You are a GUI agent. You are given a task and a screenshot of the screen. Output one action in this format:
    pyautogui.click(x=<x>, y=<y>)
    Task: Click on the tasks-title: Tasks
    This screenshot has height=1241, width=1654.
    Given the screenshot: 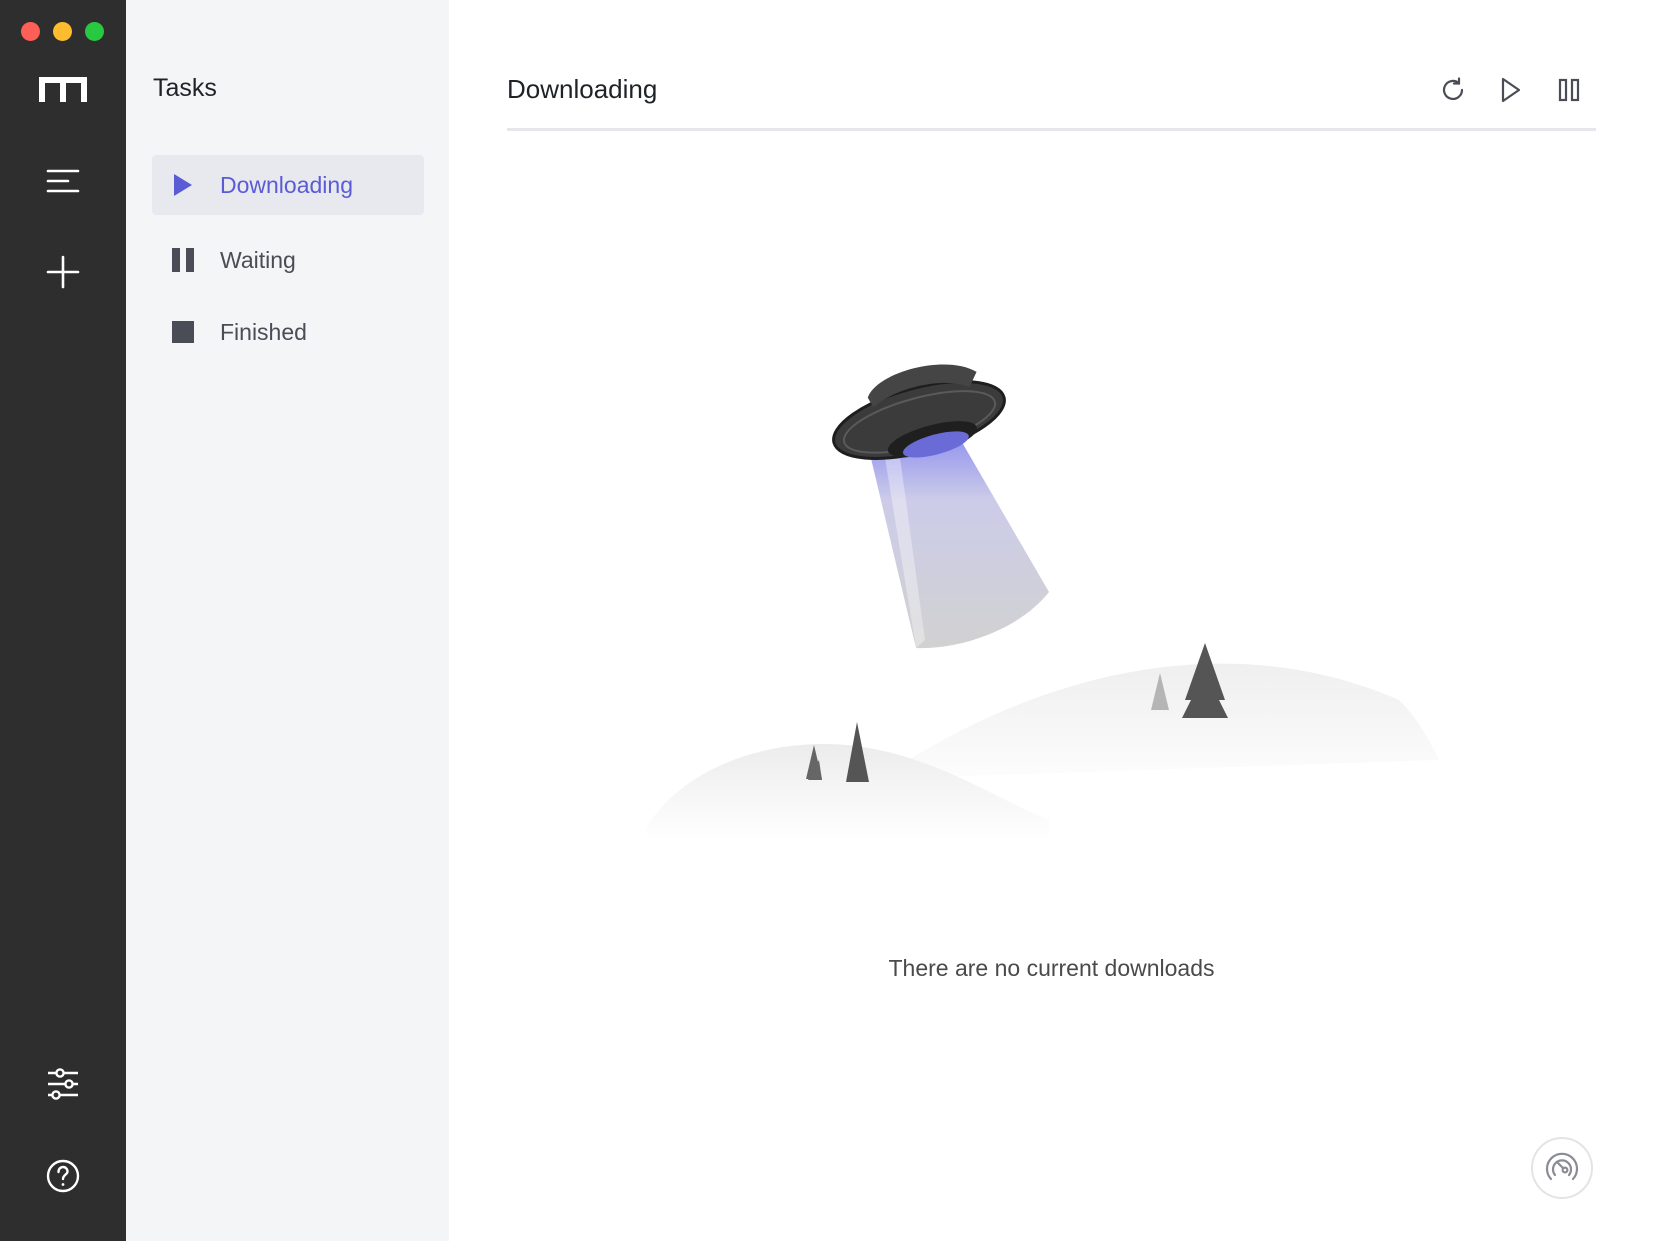 What is the action you would take?
    pyautogui.click(x=185, y=88)
    